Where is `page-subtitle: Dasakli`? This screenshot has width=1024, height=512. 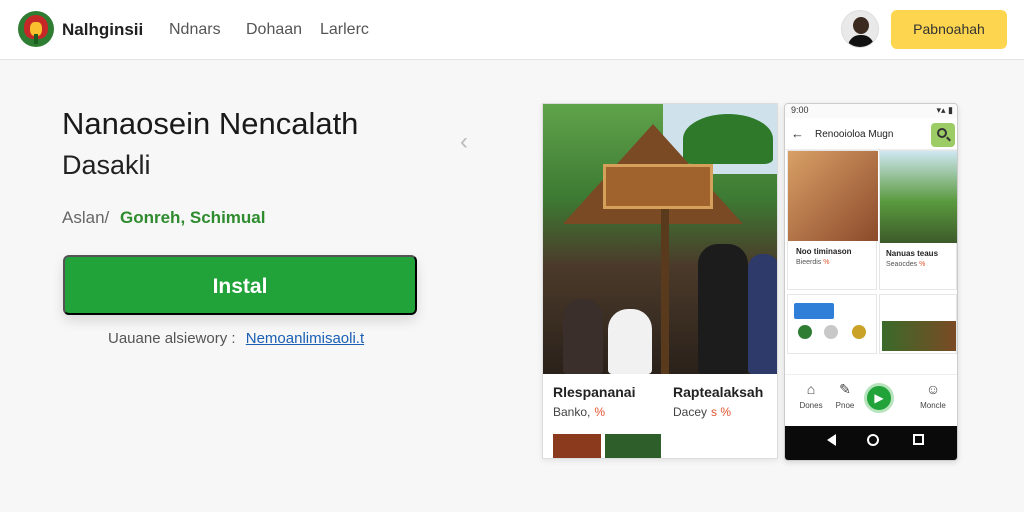 page-subtitle: Dasakli is located at coordinates (106, 165).